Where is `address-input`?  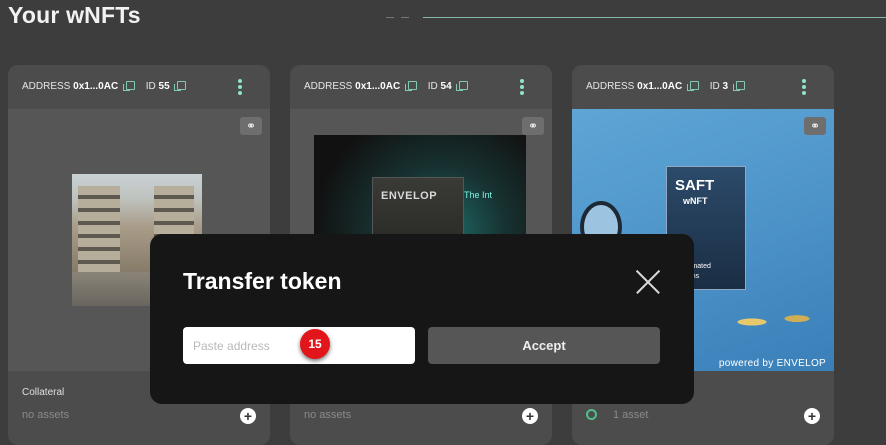 address-input is located at coordinates (299, 345).